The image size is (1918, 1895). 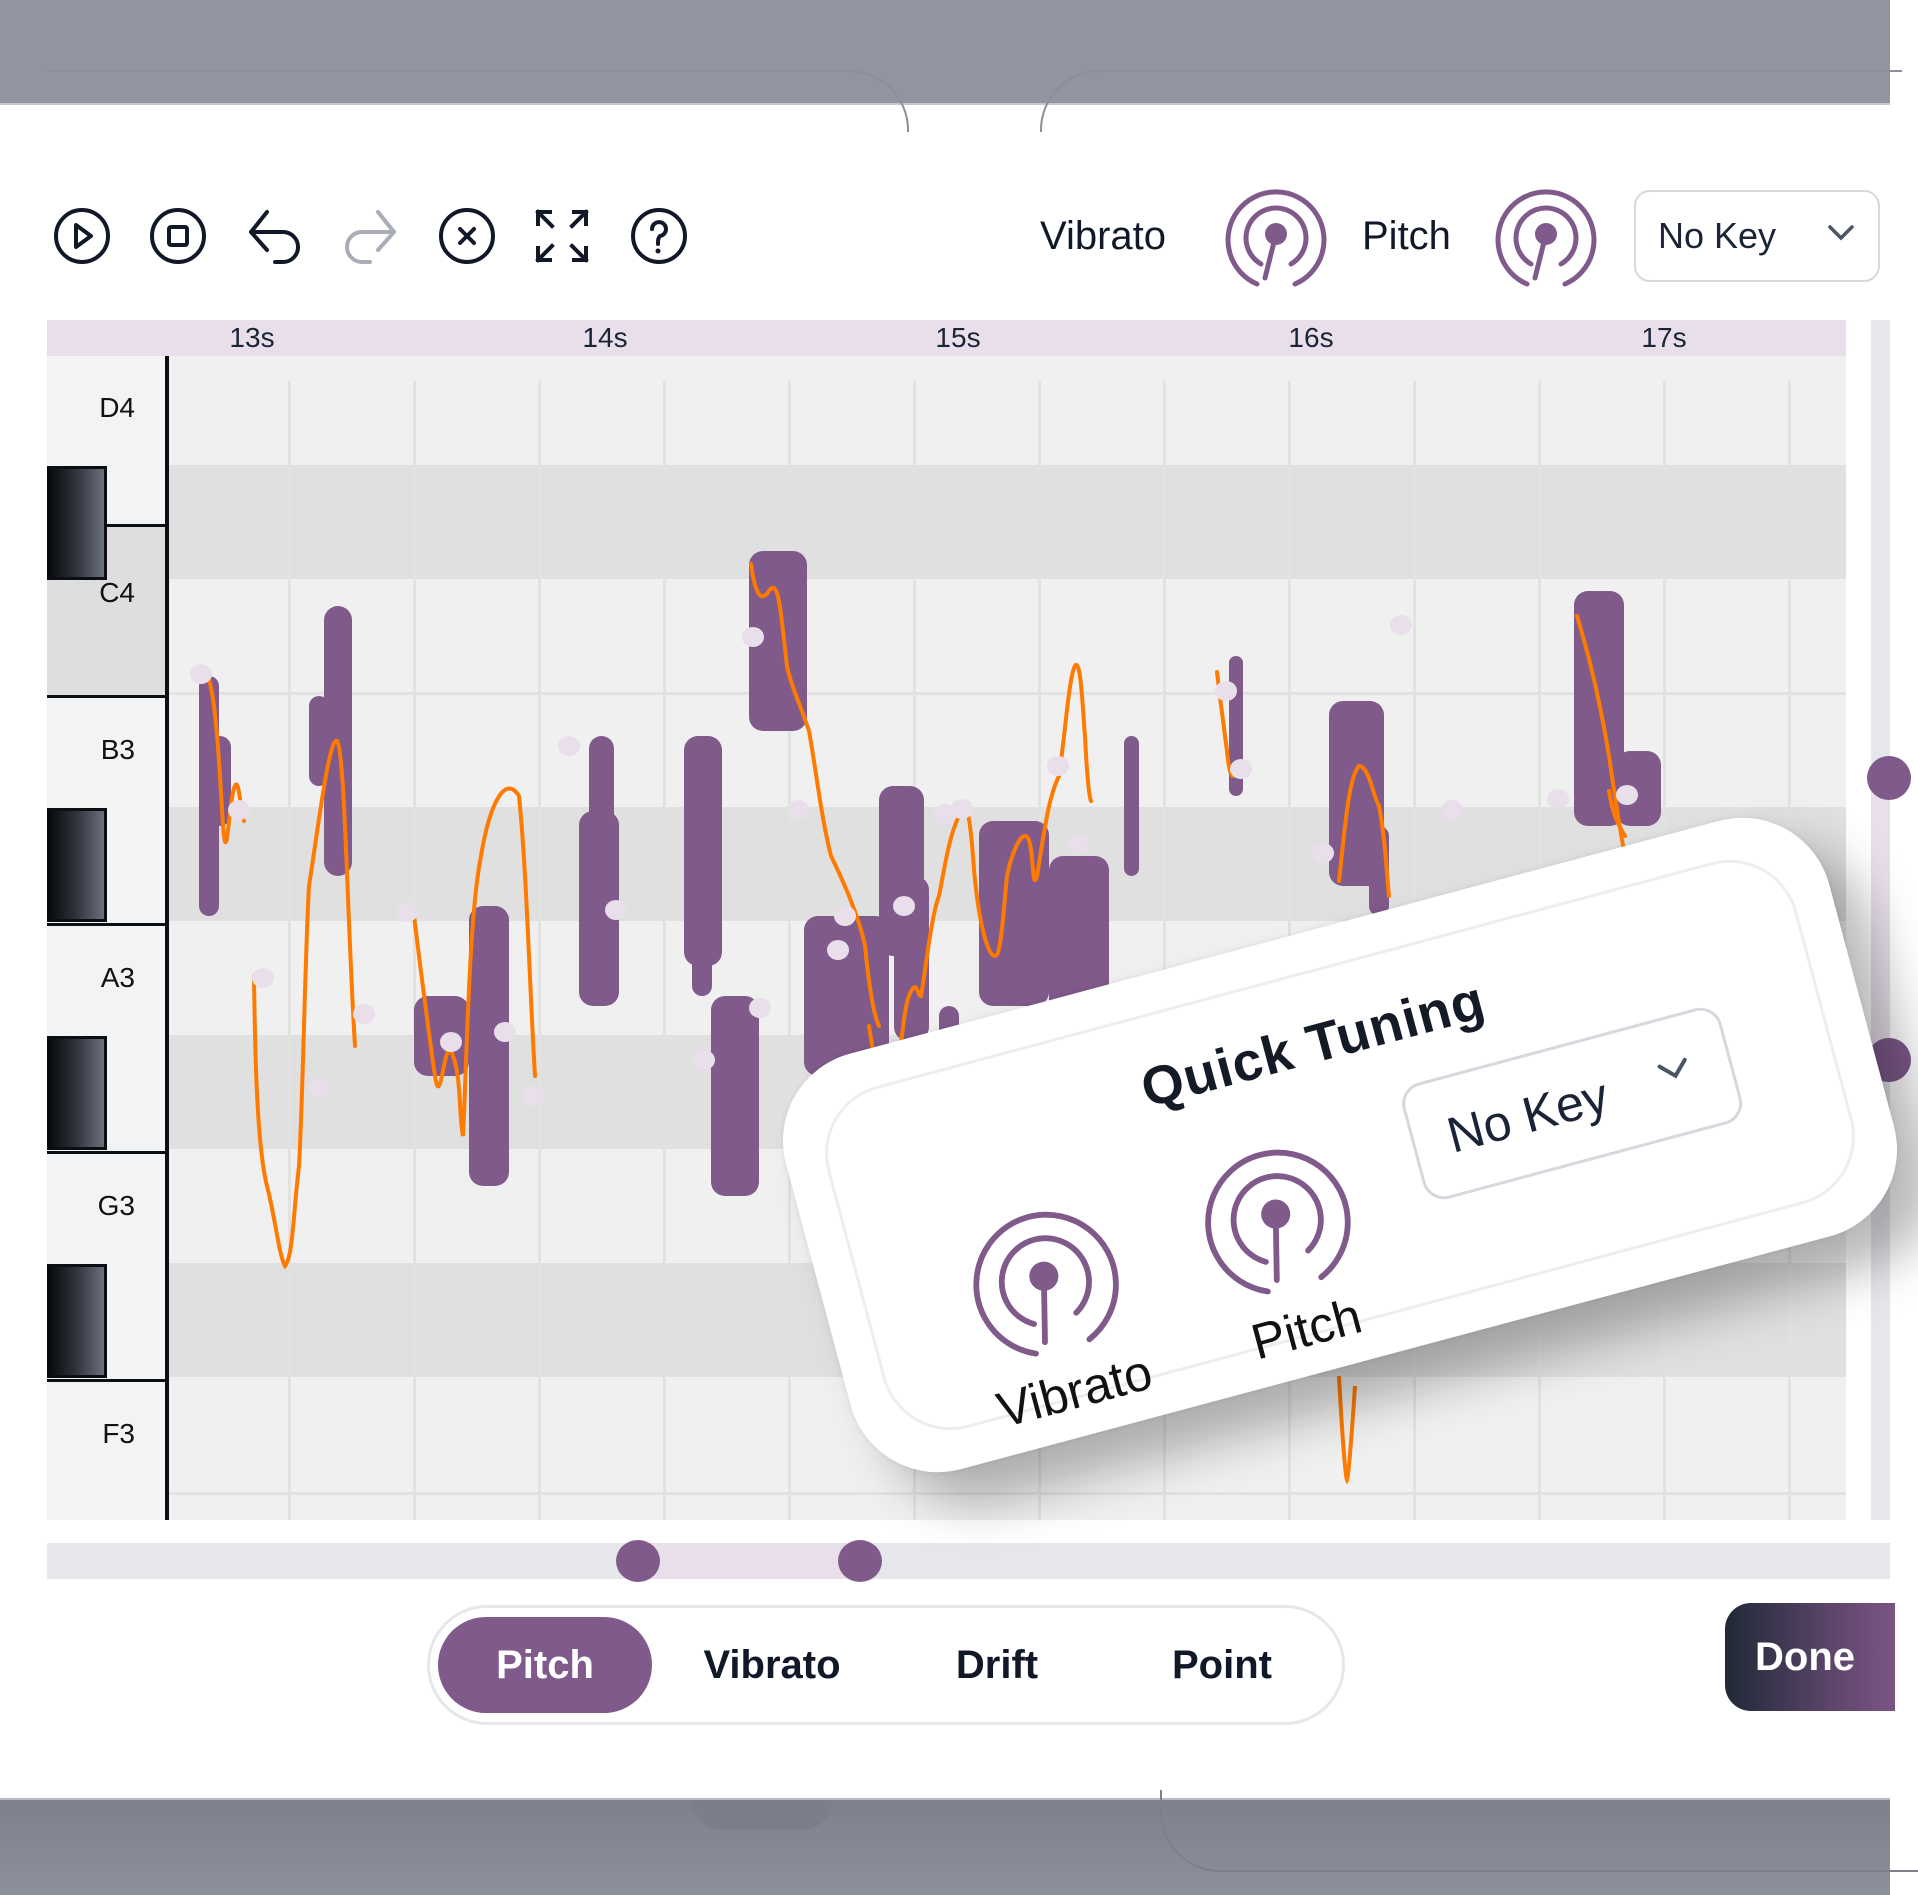 What do you see at coordinates (1889, 778) in the screenshot?
I see `vertical-scroll-handle-top` at bounding box center [1889, 778].